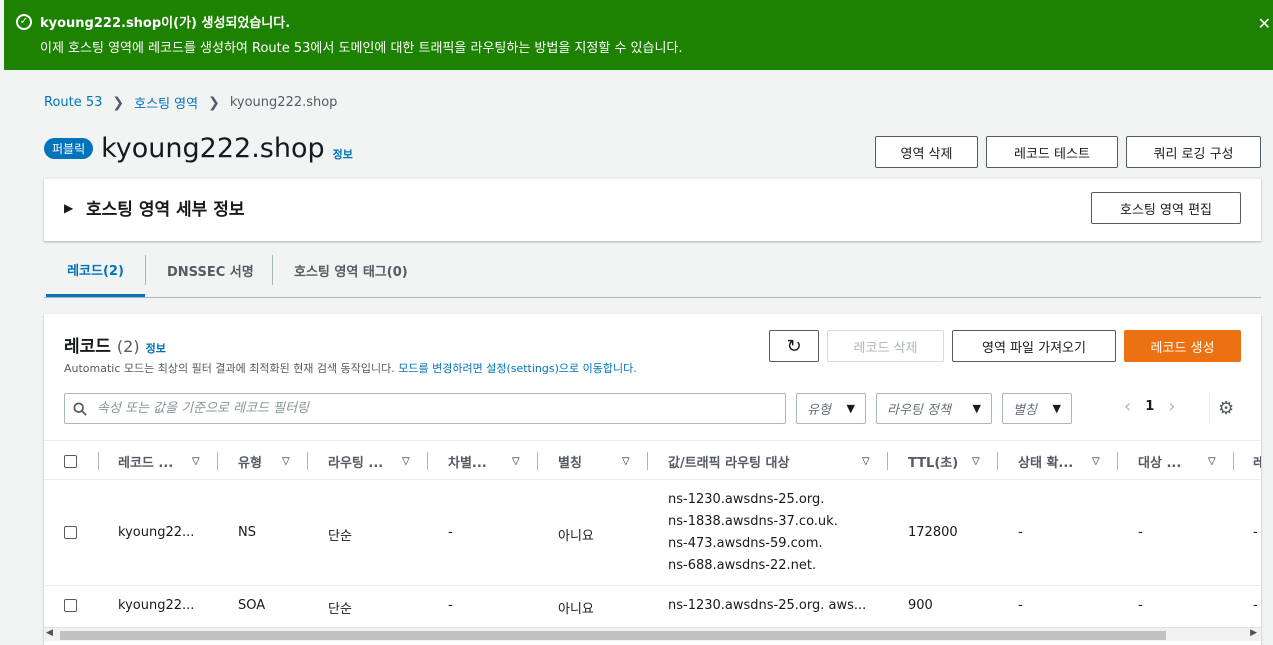  I want to click on col-alias: 별칭, so click(570, 461).